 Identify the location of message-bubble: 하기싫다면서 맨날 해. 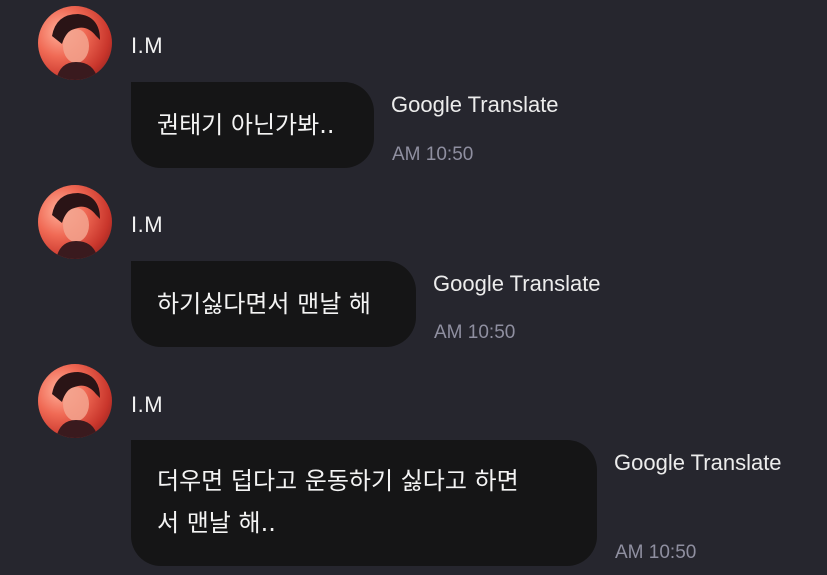
(273, 304).